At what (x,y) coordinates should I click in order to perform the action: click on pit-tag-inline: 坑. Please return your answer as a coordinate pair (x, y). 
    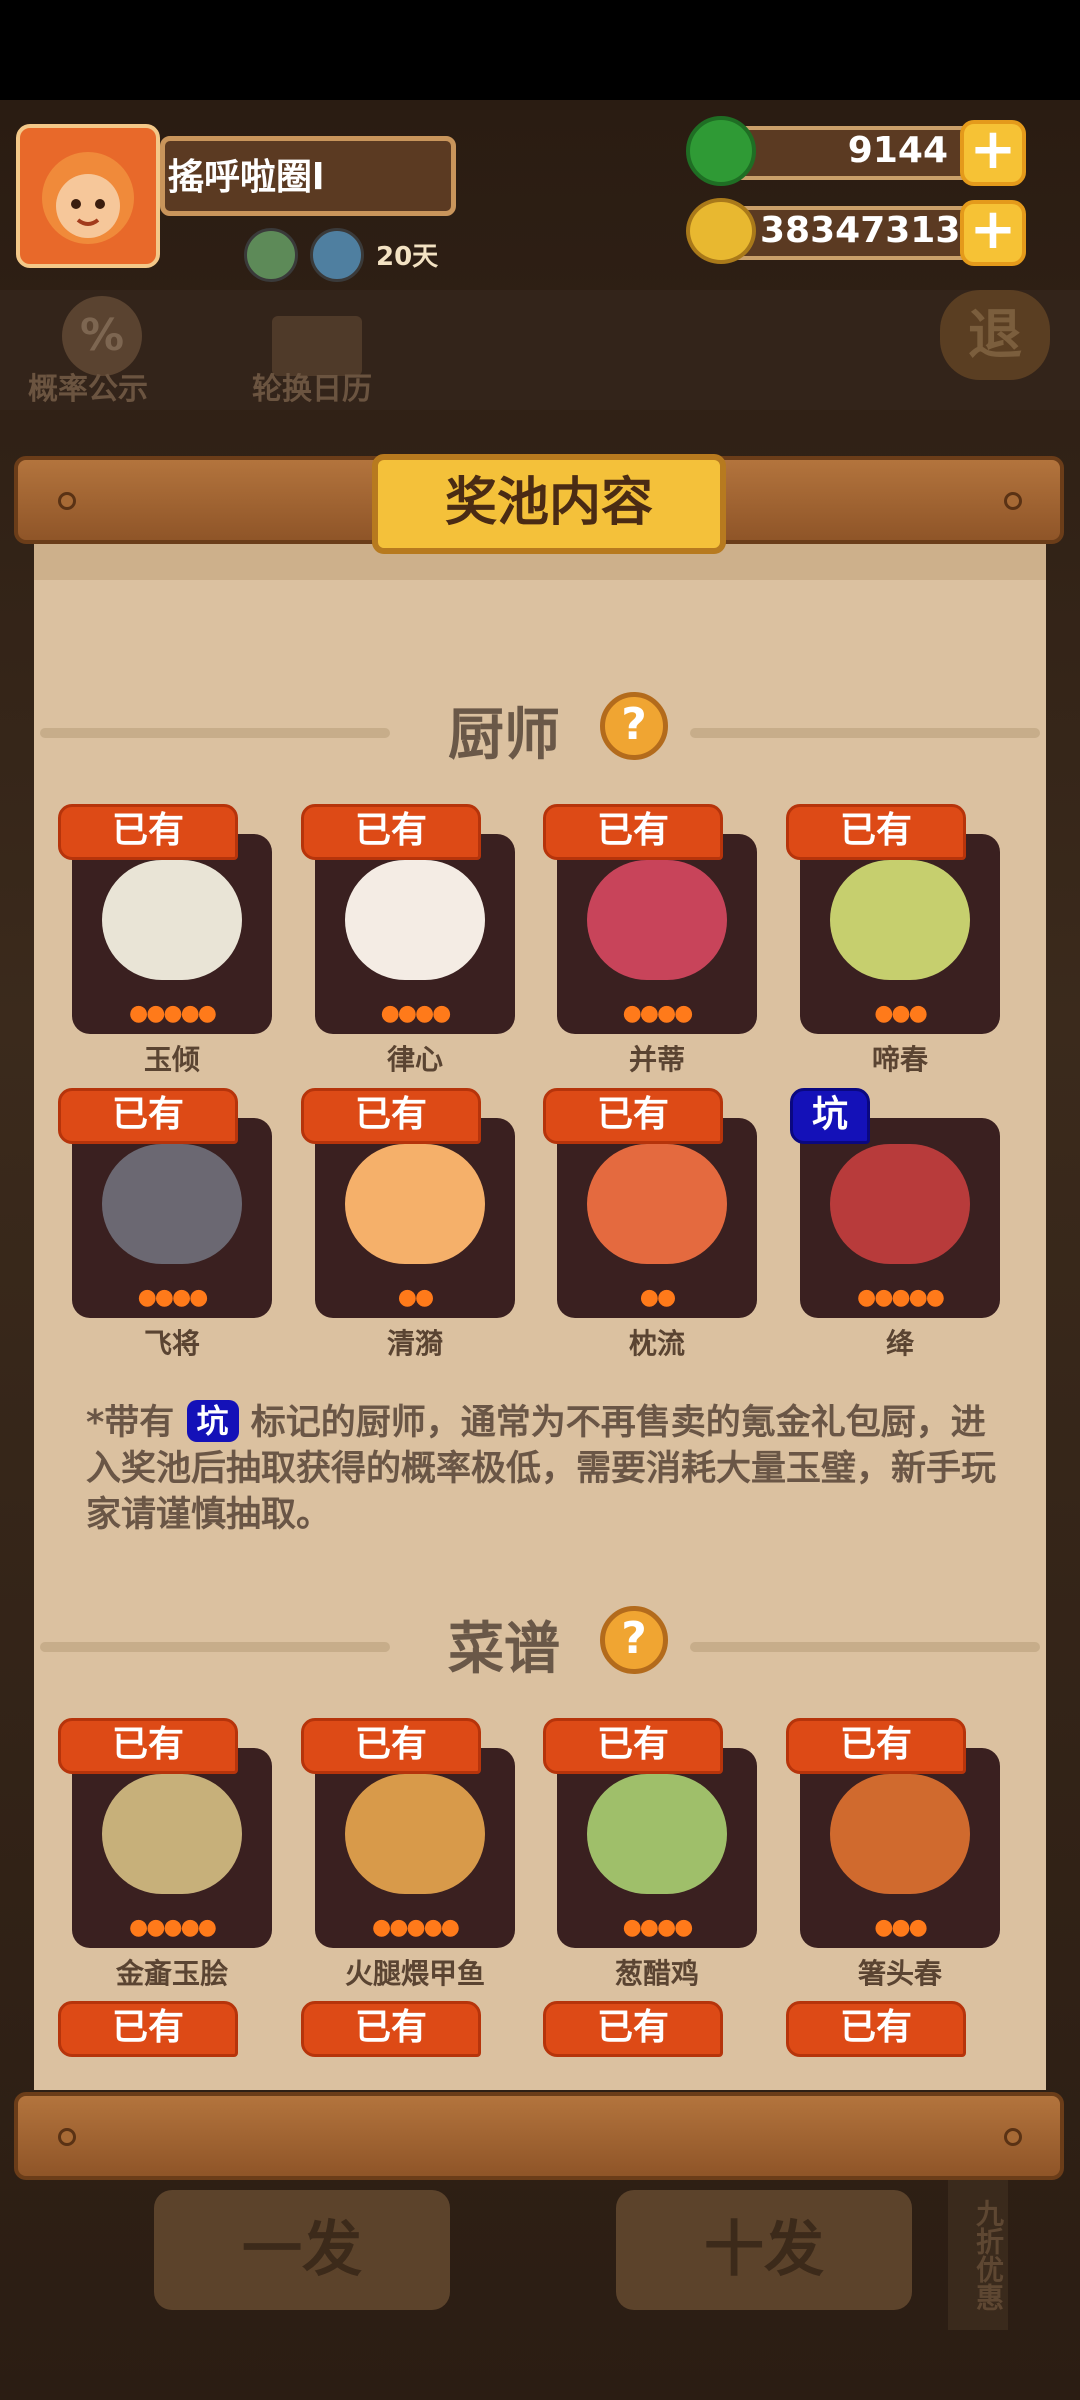
    Looking at the image, I should click on (212, 1421).